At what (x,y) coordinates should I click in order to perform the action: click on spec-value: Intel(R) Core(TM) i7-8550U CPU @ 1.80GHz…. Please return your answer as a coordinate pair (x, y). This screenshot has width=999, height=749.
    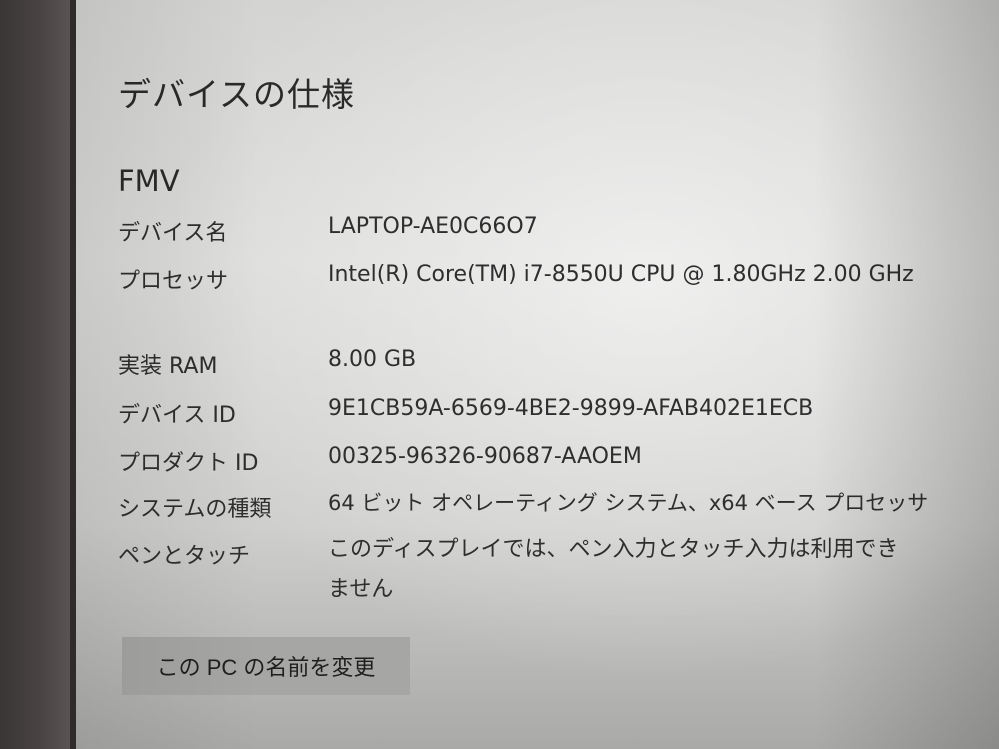
    Looking at the image, I should click on (621, 274).